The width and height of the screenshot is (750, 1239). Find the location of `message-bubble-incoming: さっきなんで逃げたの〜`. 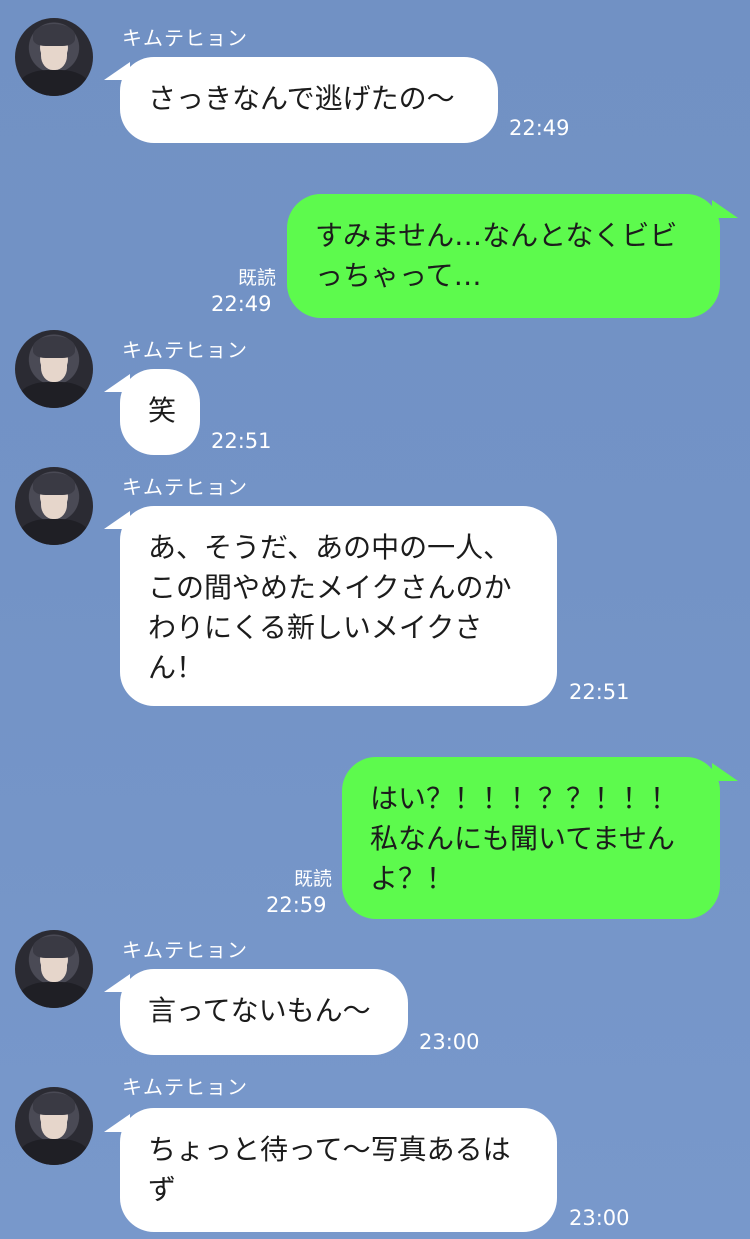

message-bubble-incoming: さっきなんで逃げたの〜 is located at coordinates (309, 100).